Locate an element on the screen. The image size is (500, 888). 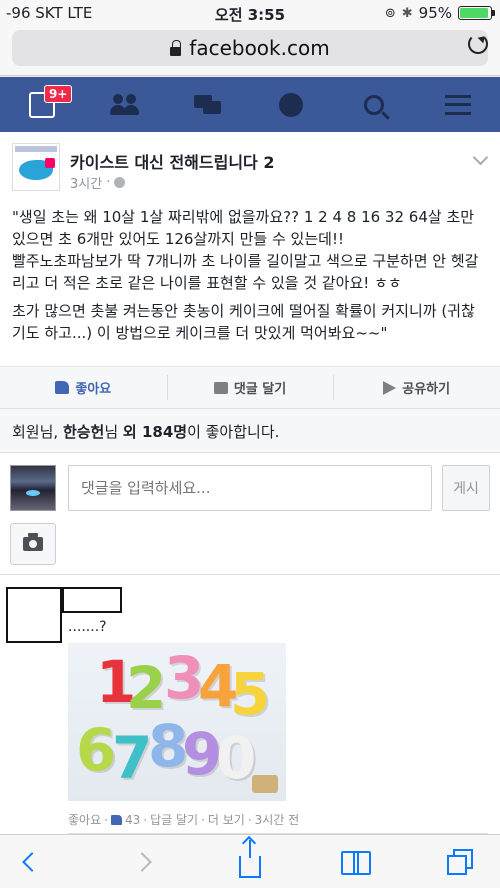
battery-icon is located at coordinates (476, 13).